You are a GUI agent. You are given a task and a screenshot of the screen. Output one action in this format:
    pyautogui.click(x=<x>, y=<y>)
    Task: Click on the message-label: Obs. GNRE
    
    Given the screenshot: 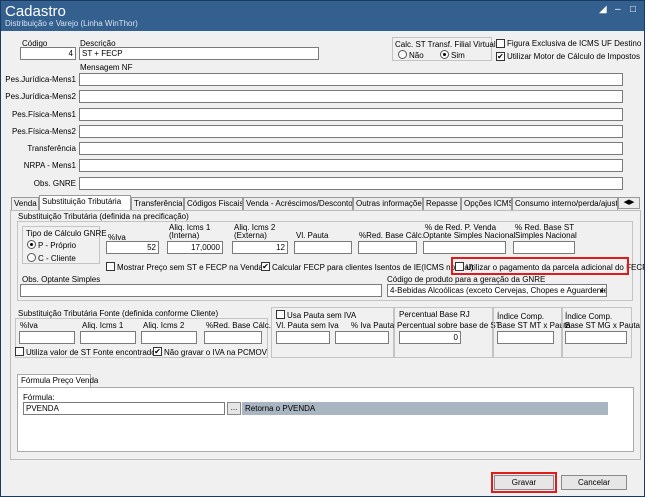 What is the action you would take?
    pyautogui.click(x=54, y=183)
    